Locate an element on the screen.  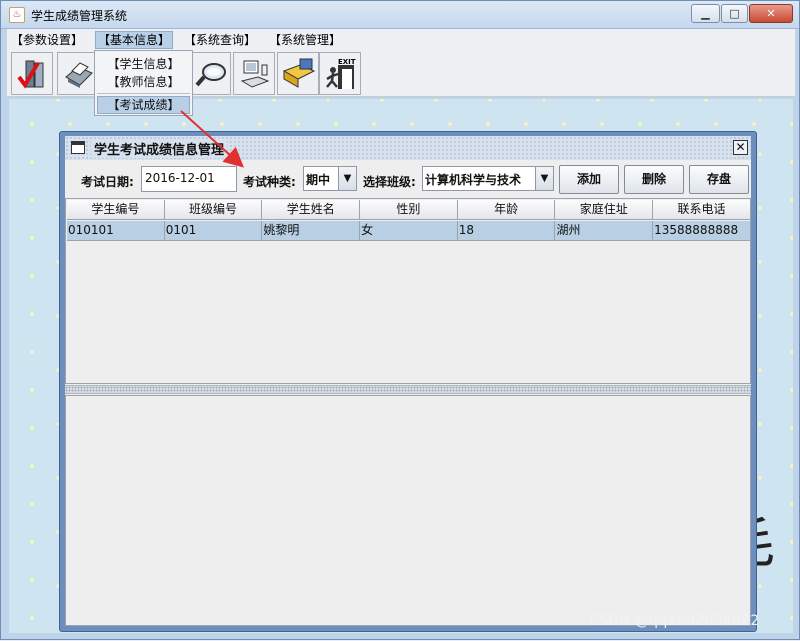
menu-exam-scores: 【考试成绩】 is located at coordinates (143, 105).